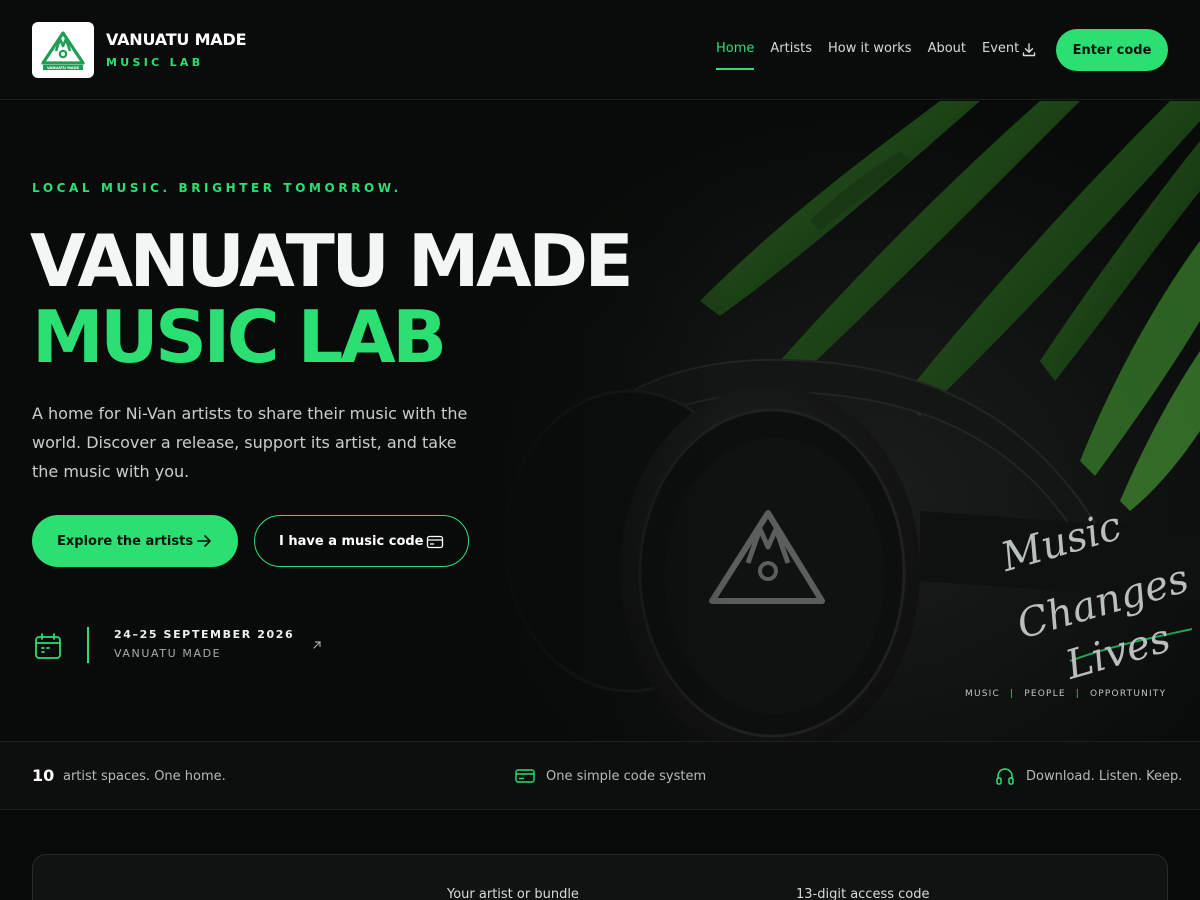  What do you see at coordinates (204, 541) in the screenshot?
I see `arrow-right-icon` at bounding box center [204, 541].